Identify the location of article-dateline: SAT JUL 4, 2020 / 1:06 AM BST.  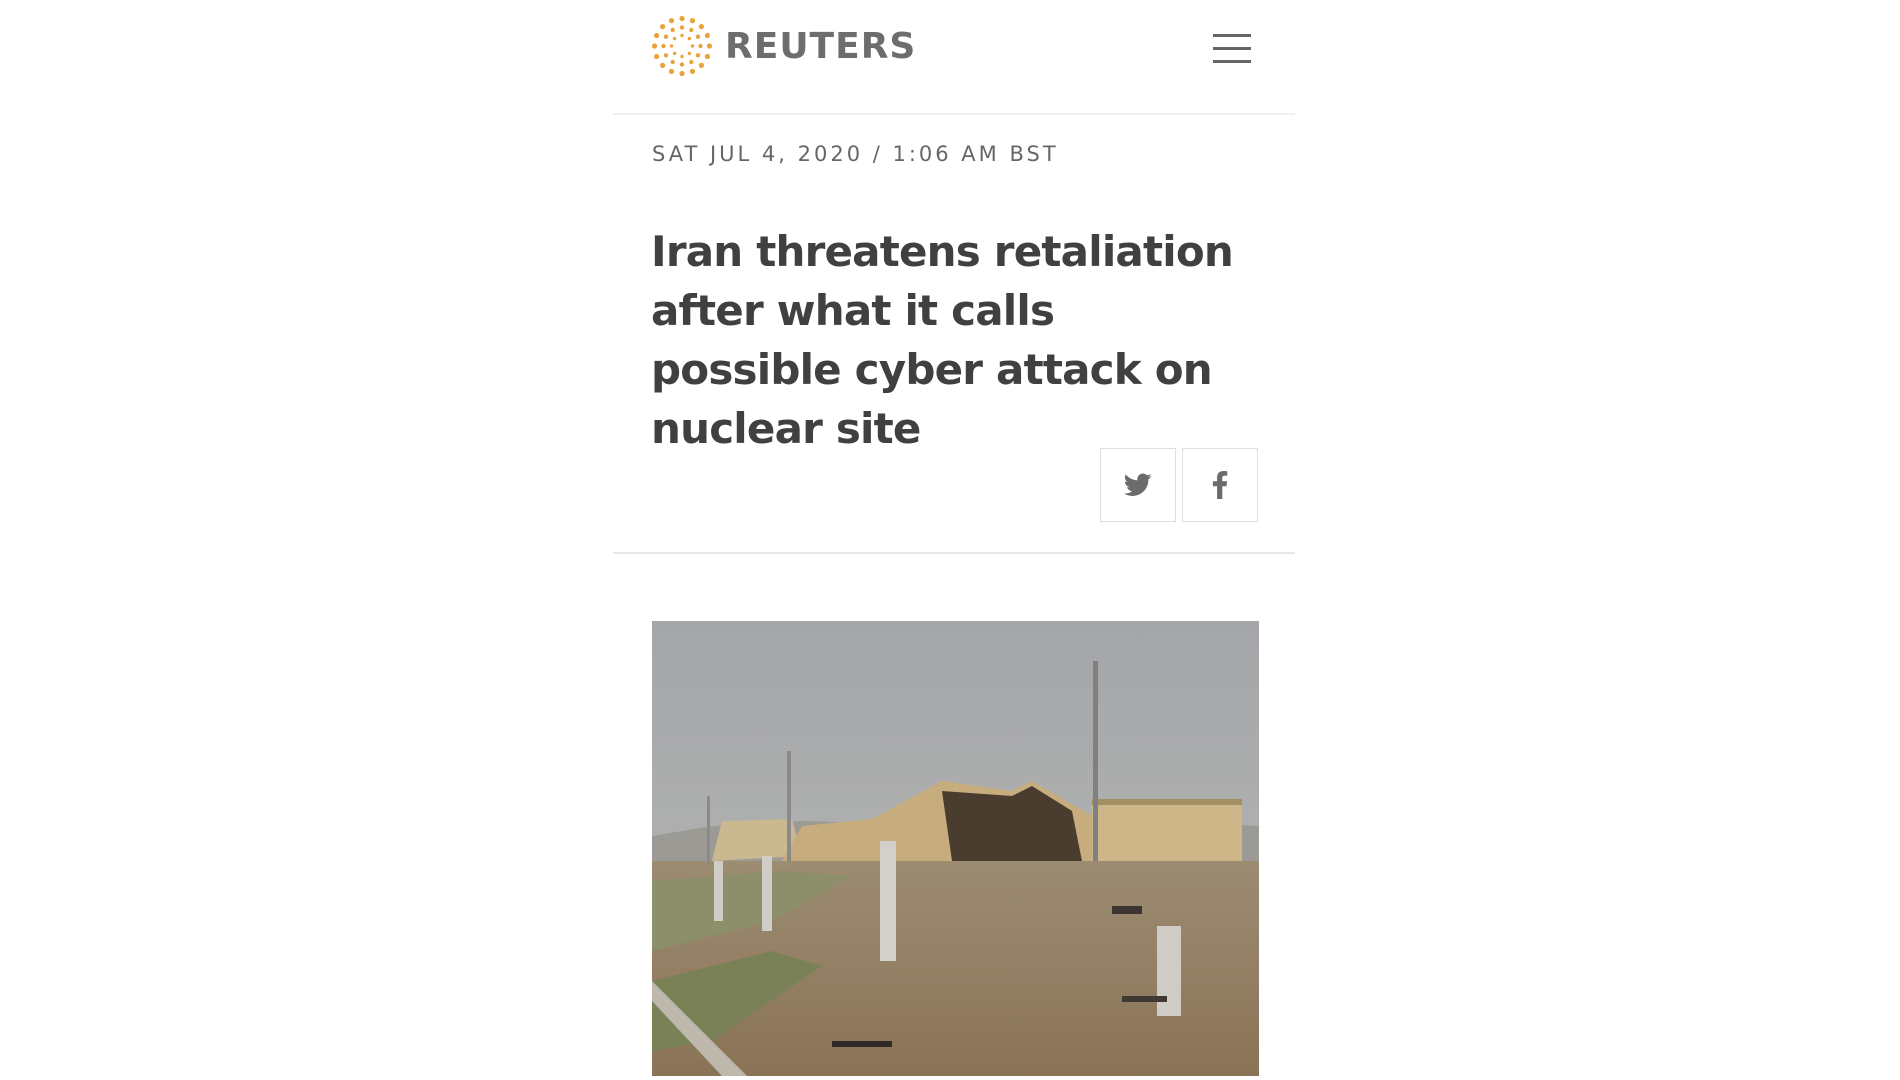
(855, 154).